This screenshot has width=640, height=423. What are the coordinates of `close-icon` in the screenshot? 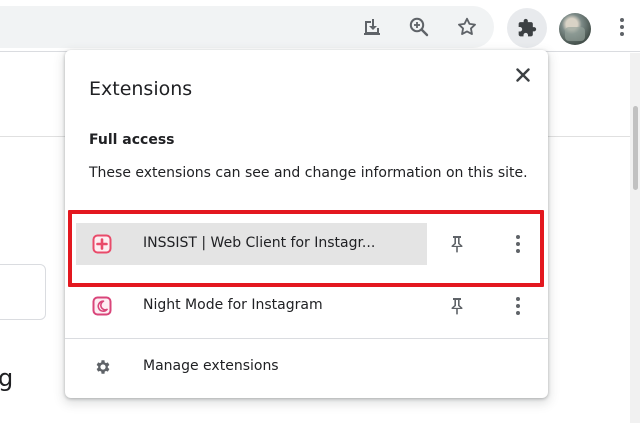 It's located at (523, 75).